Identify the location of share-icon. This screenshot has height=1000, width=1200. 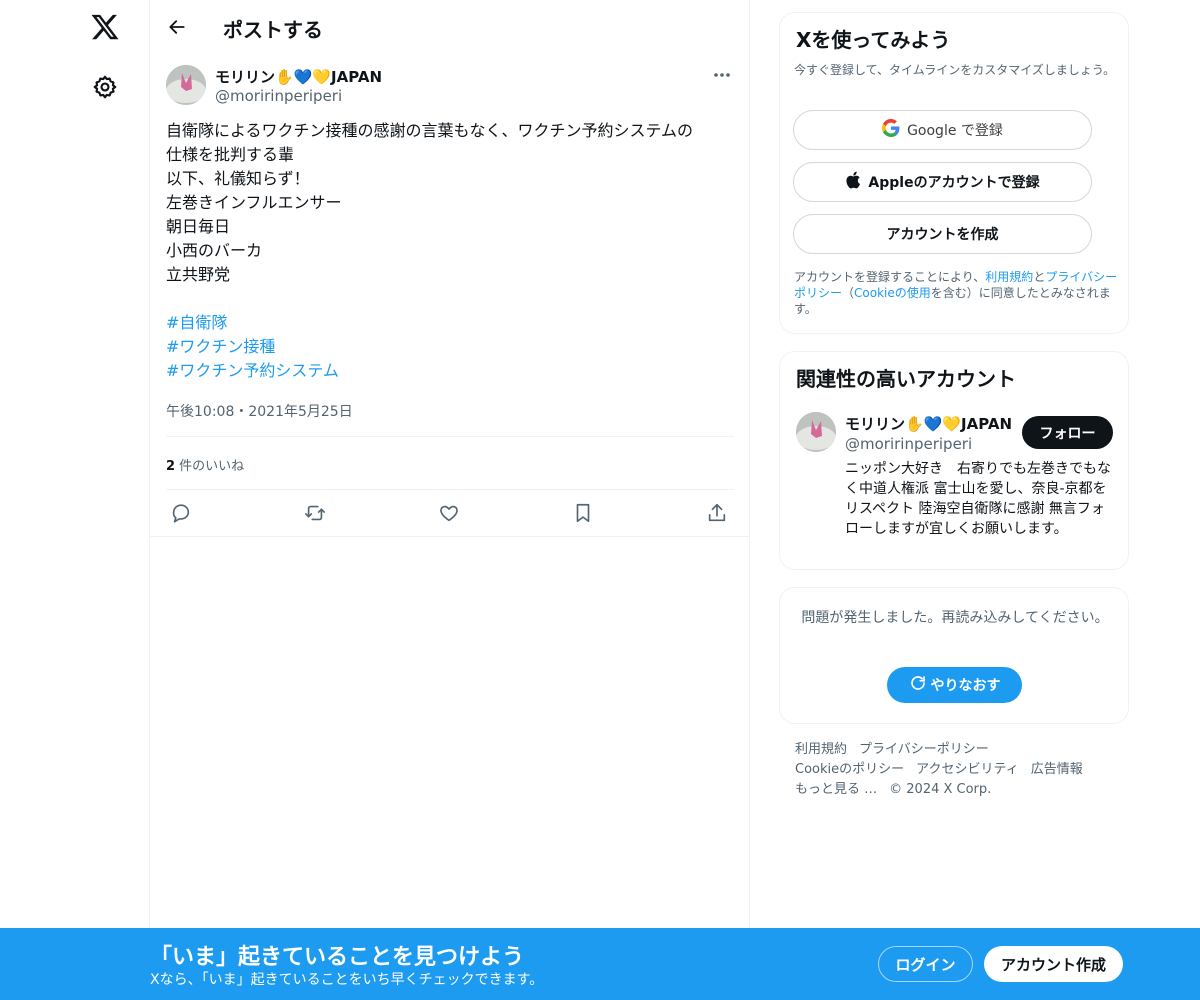
(718, 514).